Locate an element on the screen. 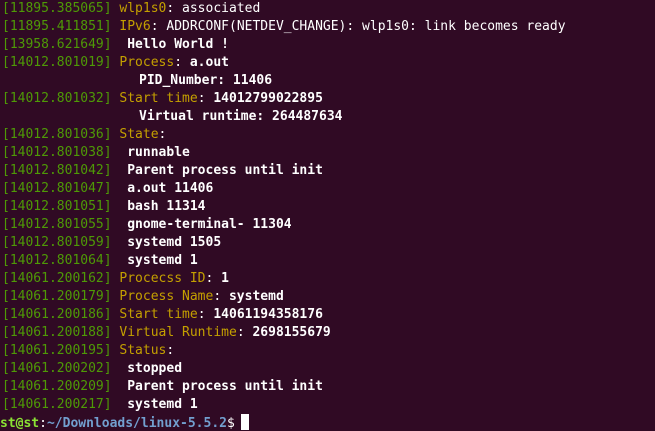 The height and width of the screenshot is (431, 655). log-timestamp: [14012.801051] is located at coordinates (57, 206).